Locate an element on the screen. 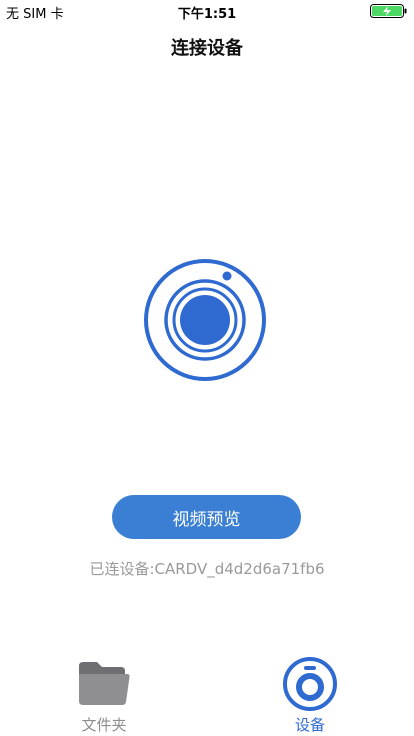 Image resolution: width=414 pixels, height=736 pixels. folder-icon is located at coordinates (104, 683).